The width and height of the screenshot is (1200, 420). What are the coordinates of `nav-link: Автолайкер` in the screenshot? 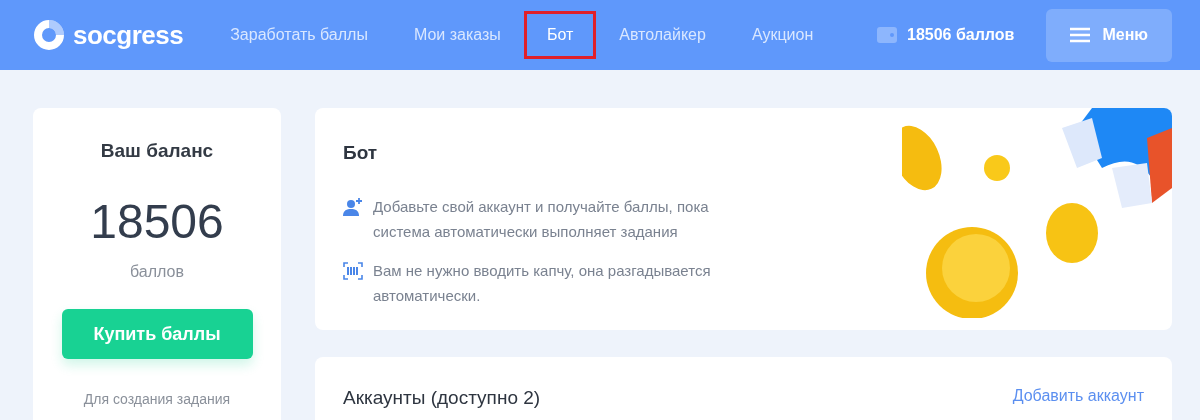 It's located at (662, 35).